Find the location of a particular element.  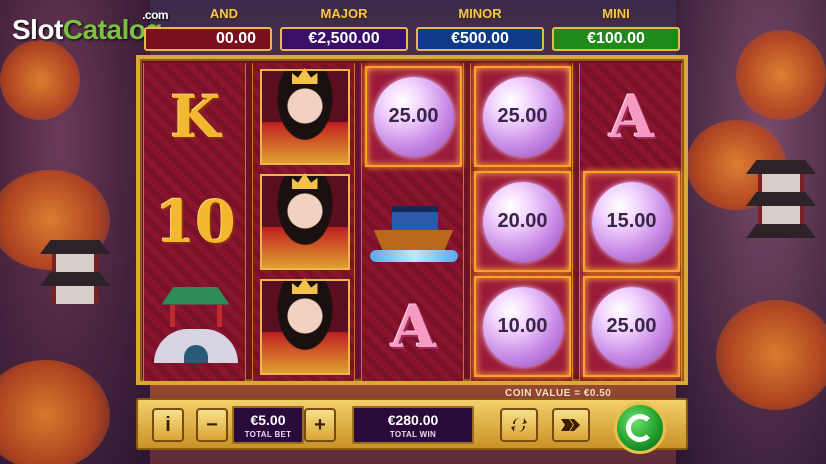

total-win-value: €280.00 is located at coordinates (413, 420).